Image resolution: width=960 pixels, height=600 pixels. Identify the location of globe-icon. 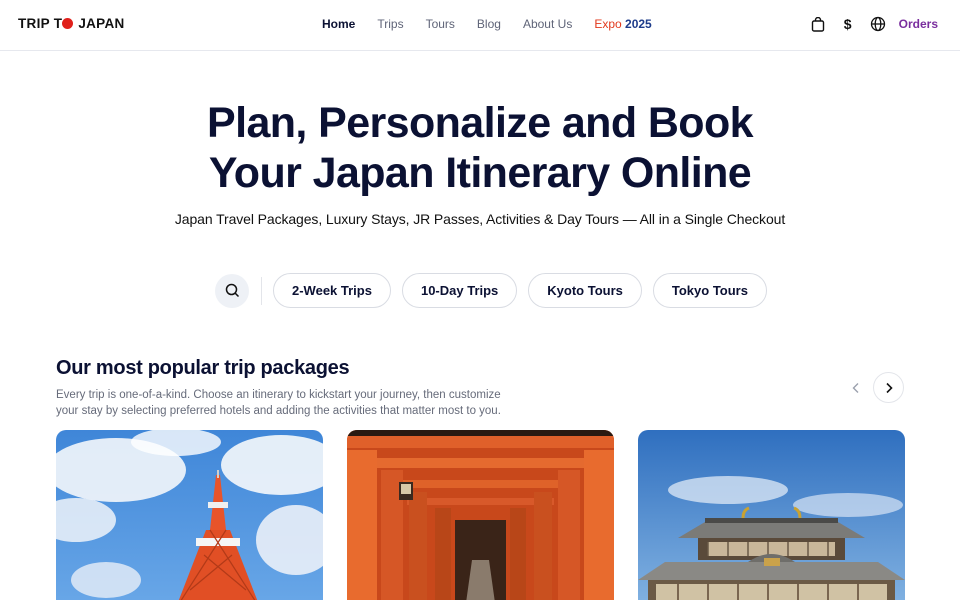
(878, 24).